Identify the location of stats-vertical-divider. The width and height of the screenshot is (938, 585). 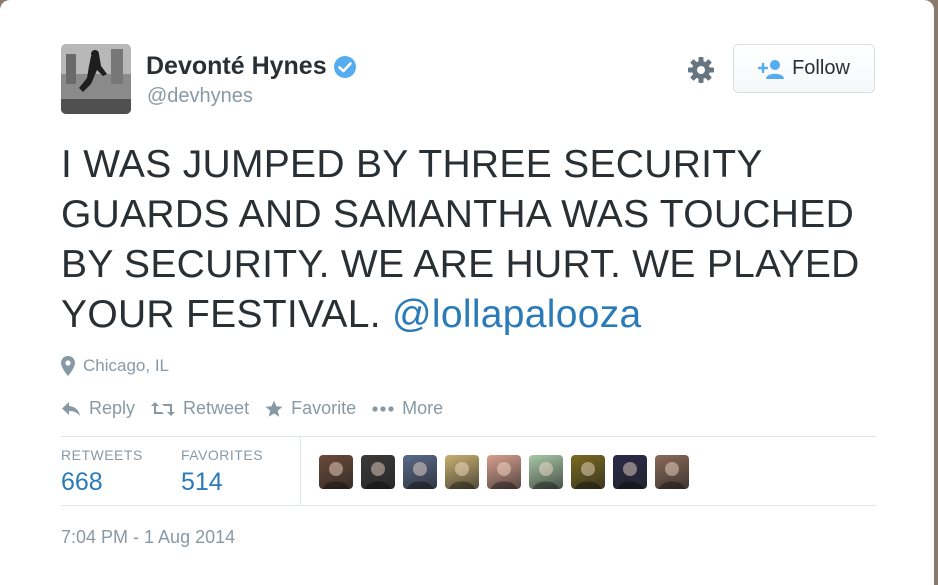
(300, 471).